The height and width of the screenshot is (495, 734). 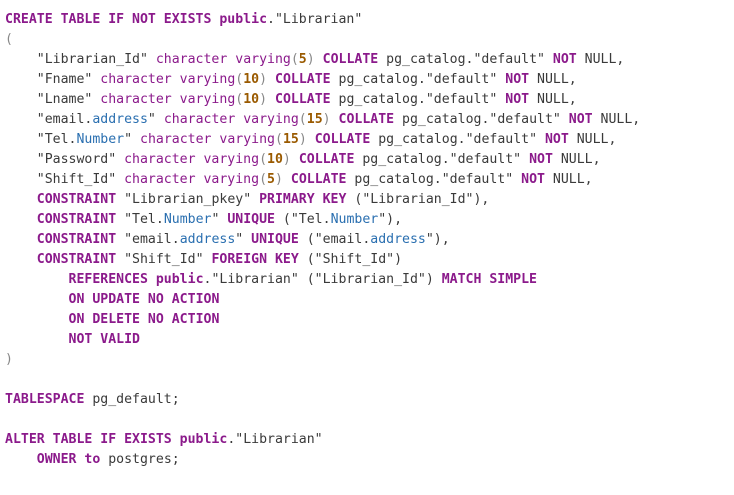 I want to click on code-token: "Fname", so click(x=53, y=79).